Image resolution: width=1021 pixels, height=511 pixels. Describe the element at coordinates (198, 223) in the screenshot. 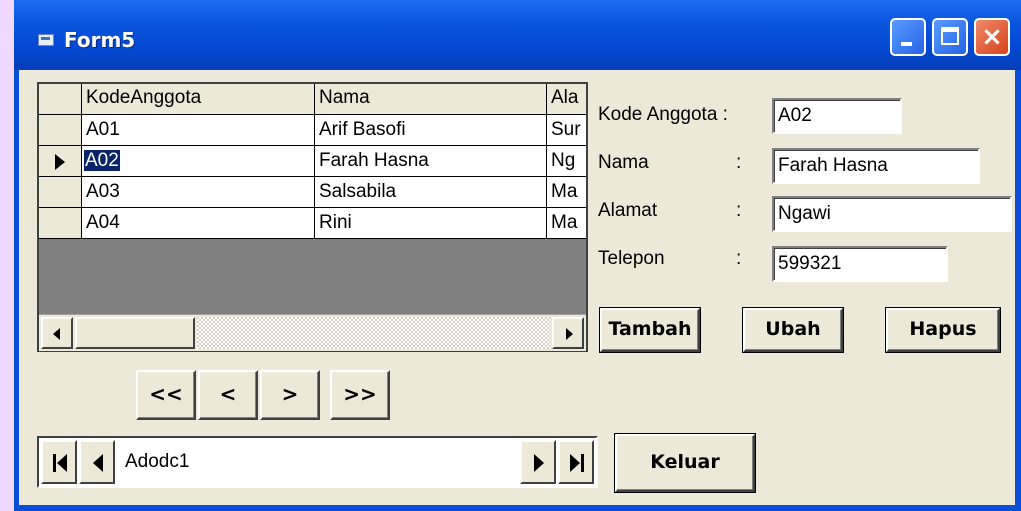

I see `cell-kode: A04` at that location.